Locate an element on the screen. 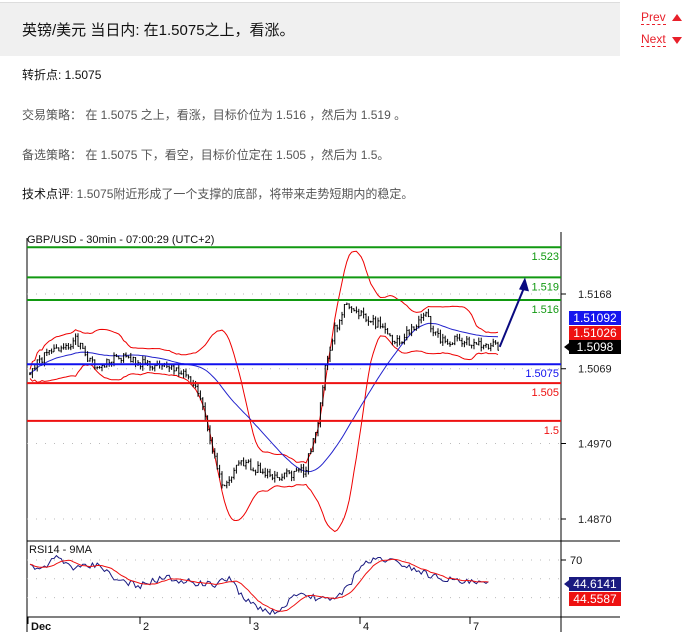  level-label: 1.5 is located at coordinates (551, 431).